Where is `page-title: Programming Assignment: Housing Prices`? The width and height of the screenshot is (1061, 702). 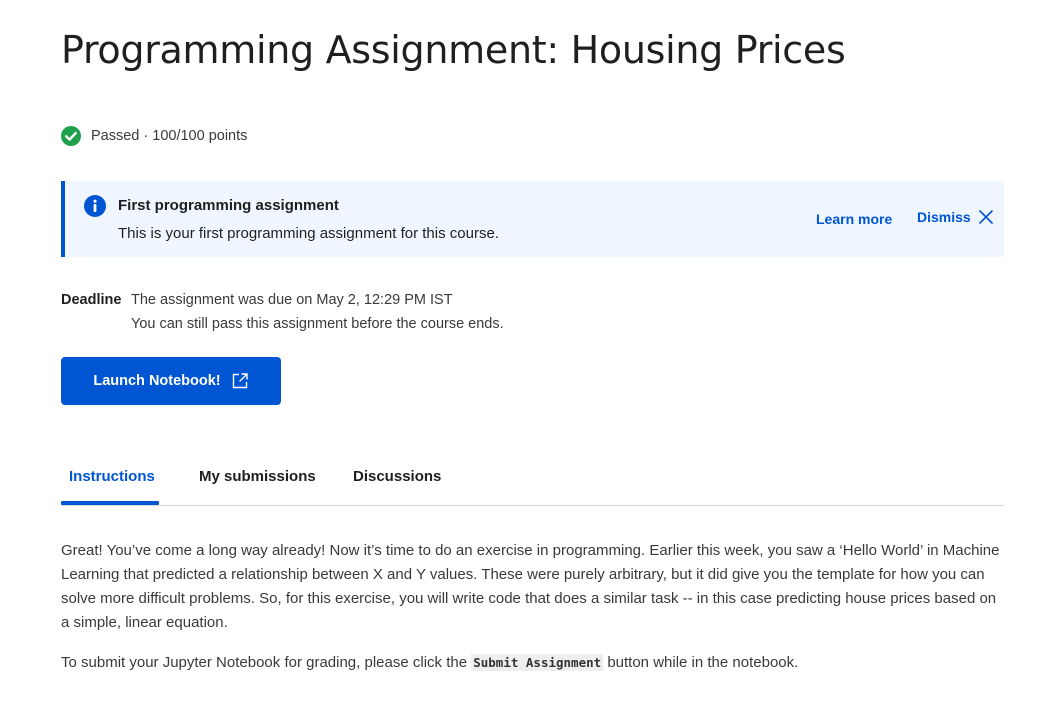
page-title: Programming Assignment: Housing Prices is located at coordinates (453, 50).